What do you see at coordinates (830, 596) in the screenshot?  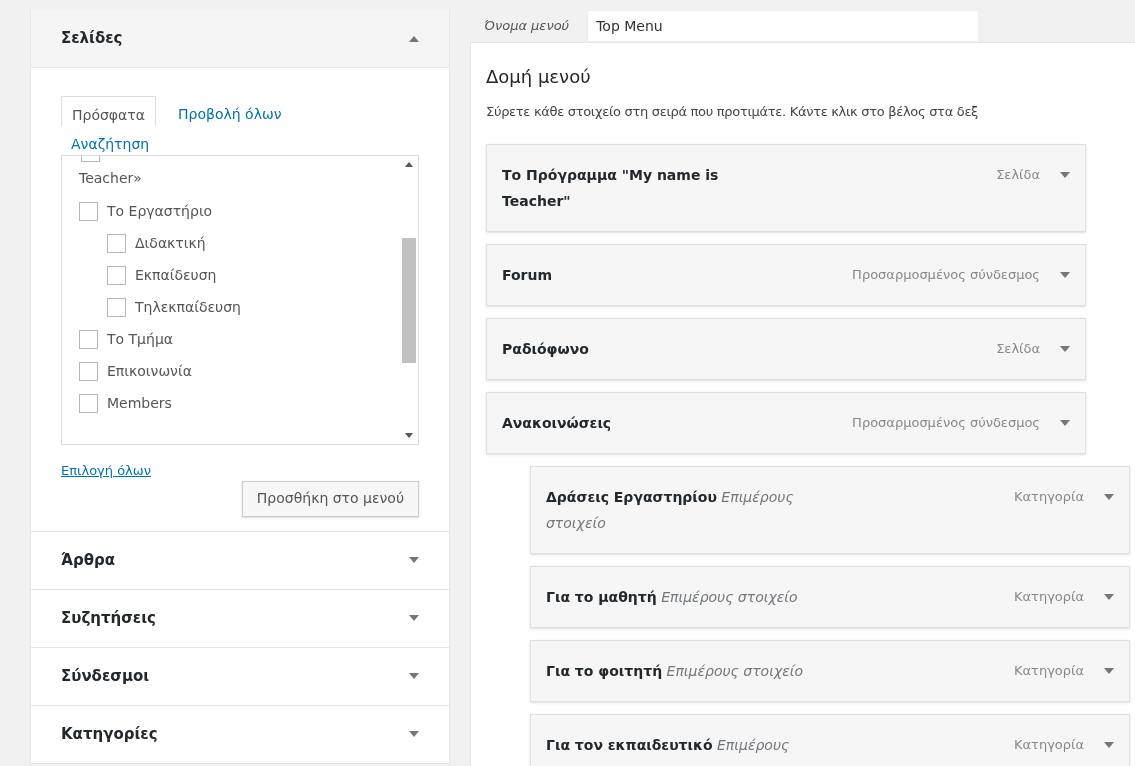 I see `menu-item: Για το μαθητή Επιμέρους στοιχείο Κατηγορία` at bounding box center [830, 596].